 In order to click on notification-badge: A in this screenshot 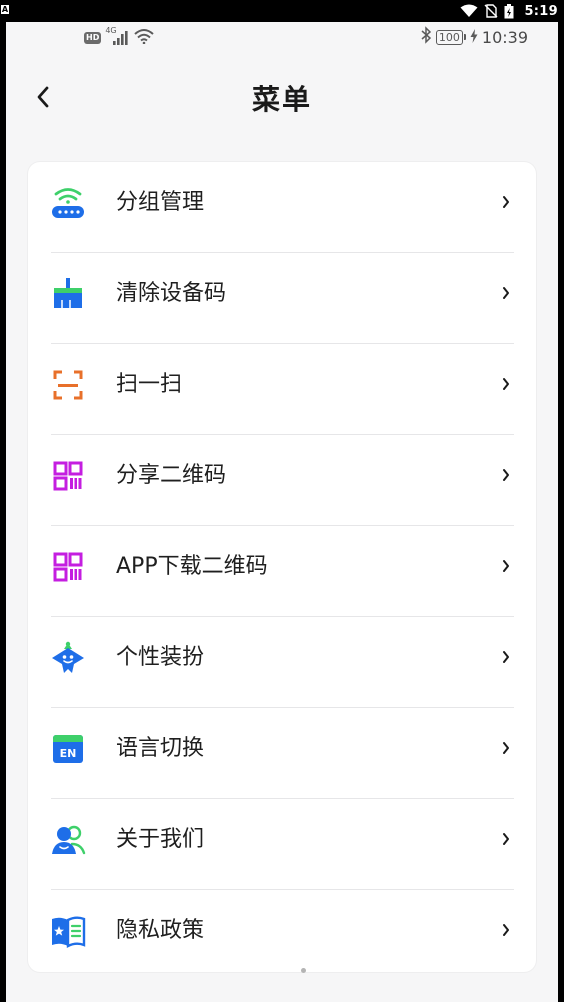, I will do `click(5, 9)`.